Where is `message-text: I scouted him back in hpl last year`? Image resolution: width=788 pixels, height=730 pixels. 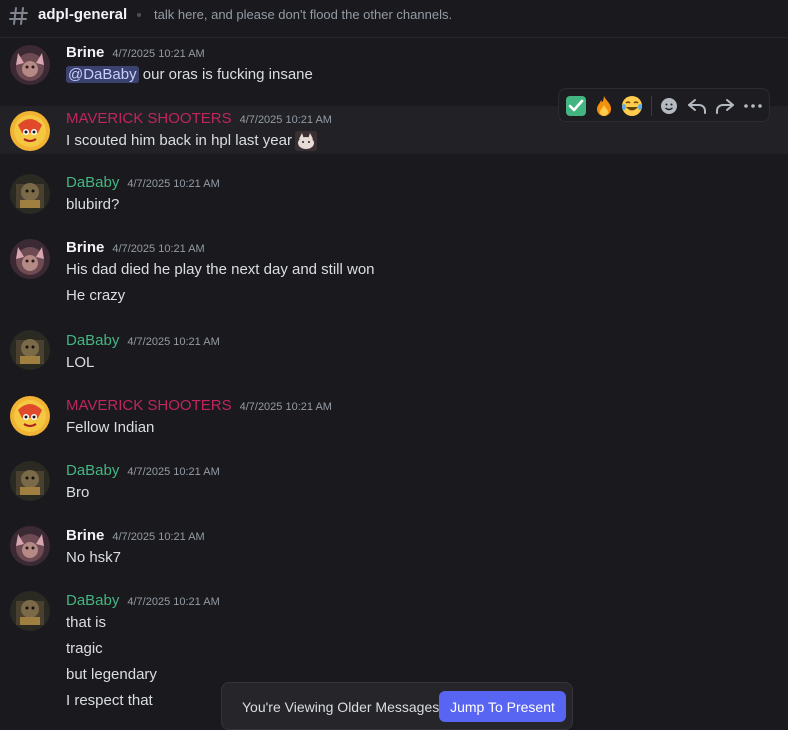 message-text: I scouted him back in hpl last year is located at coordinates (191, 141).